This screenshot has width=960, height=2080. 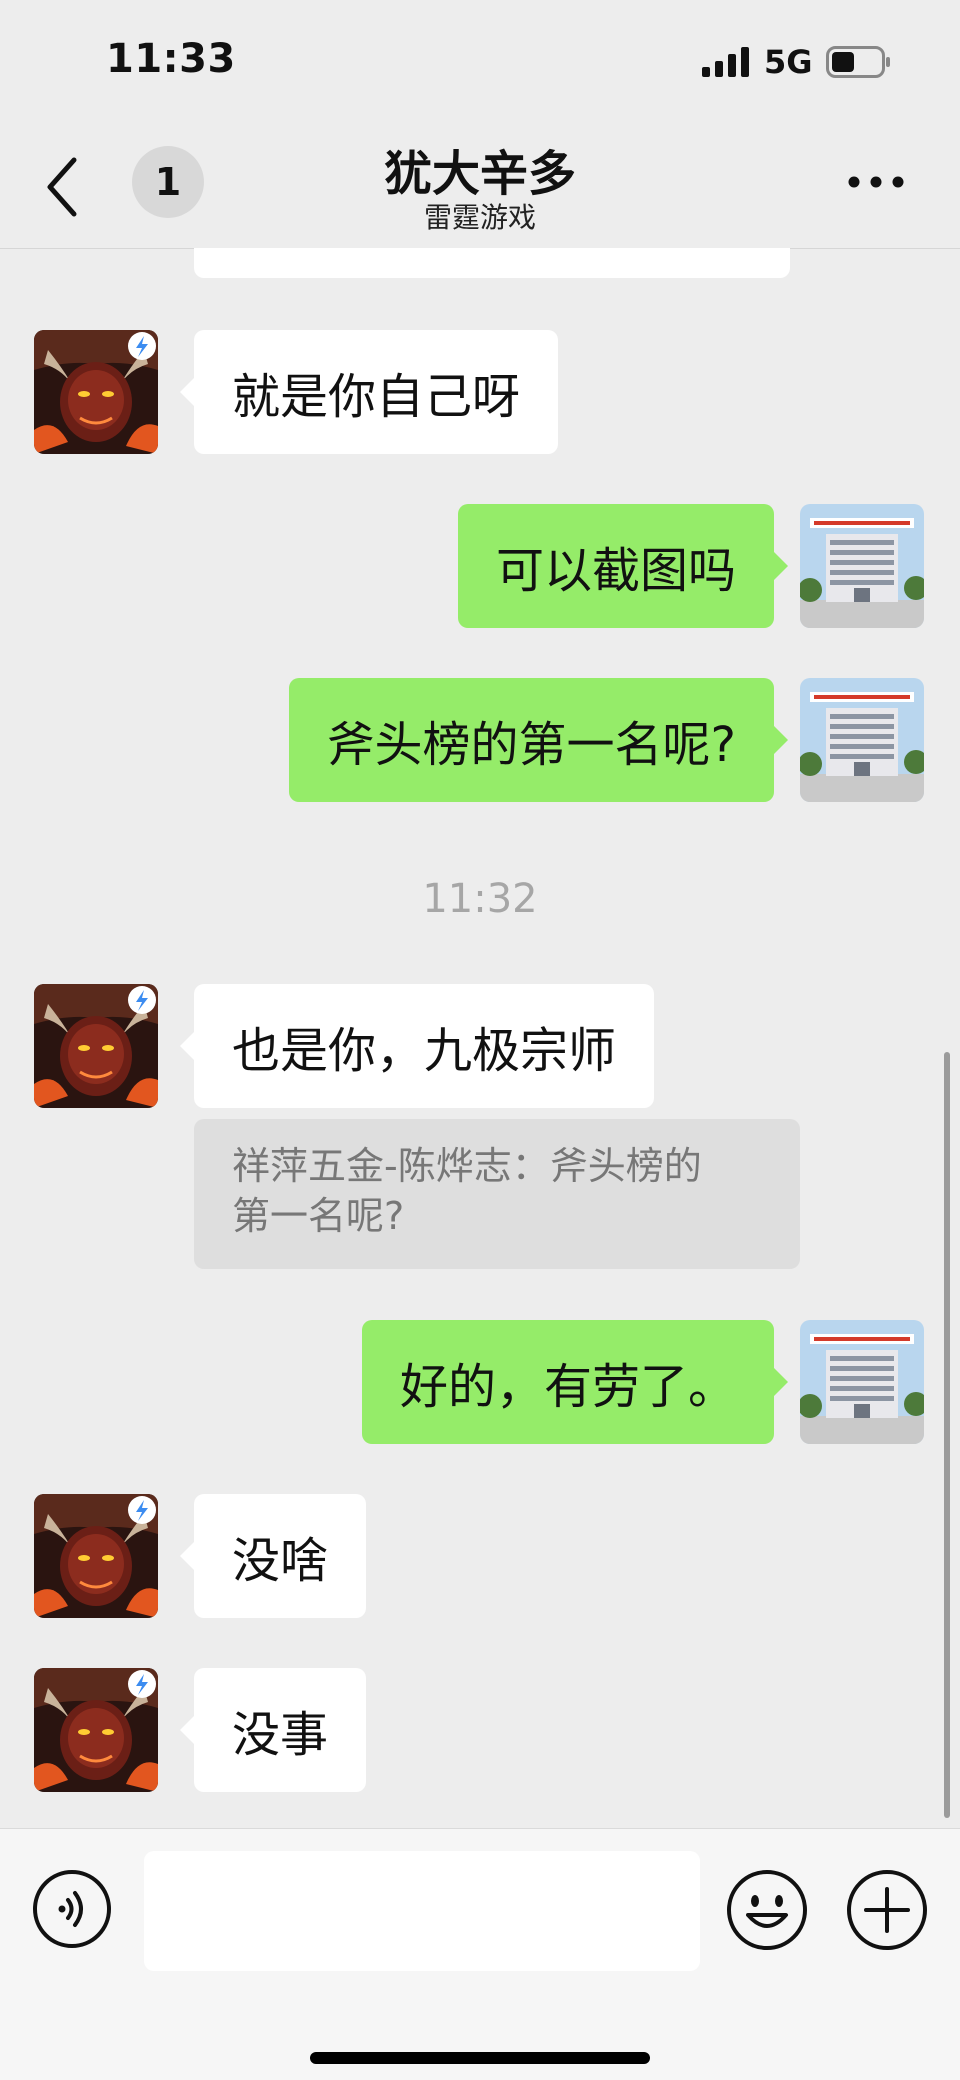 I want to click on message-bubble-outgoing: 好的，有劳了。, so click(x=575, y=1382).